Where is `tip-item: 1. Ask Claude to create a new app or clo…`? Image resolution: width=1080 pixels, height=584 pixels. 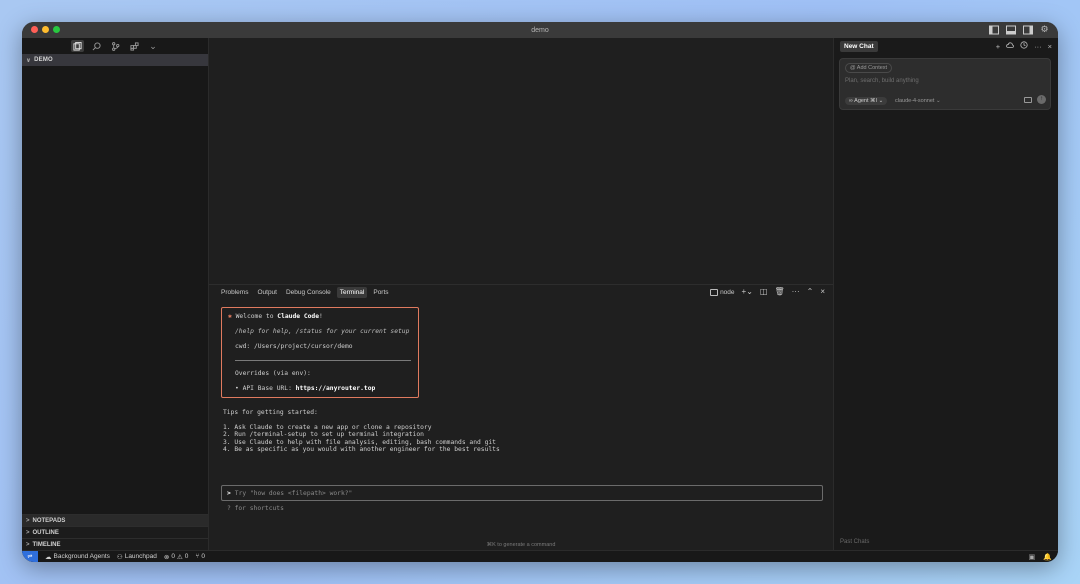
tip-item: 1. Ask Claude to create a new app or clo… is located at coordinates (327, 427).